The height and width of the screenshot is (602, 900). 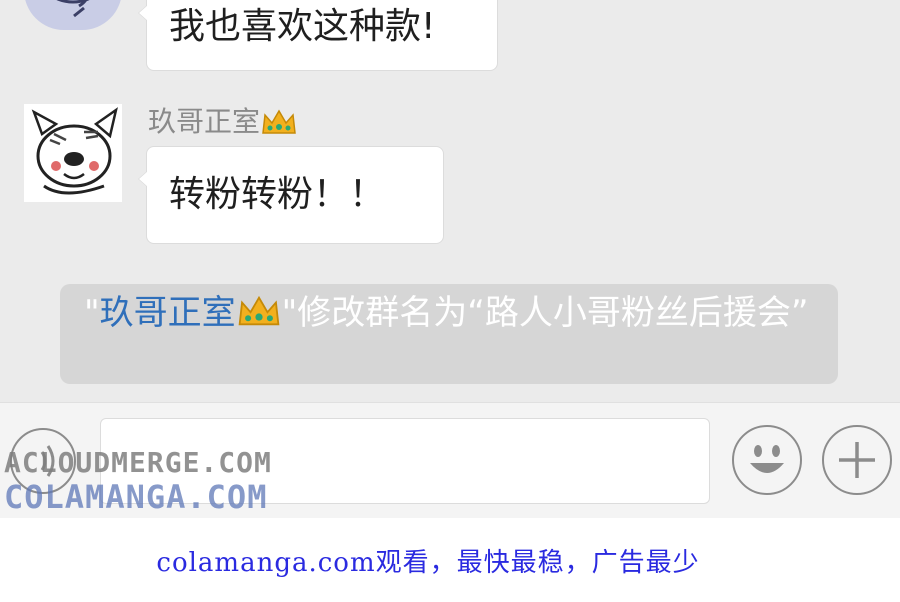 I want to click on plus-icon, so click(x=857, y=460).